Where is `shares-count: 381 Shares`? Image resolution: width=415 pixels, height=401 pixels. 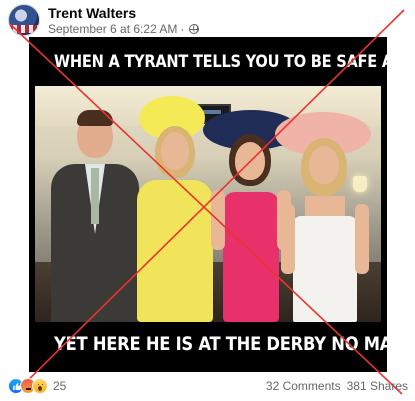 shares-count: 381 Shares is located at coordinates (377, 386).